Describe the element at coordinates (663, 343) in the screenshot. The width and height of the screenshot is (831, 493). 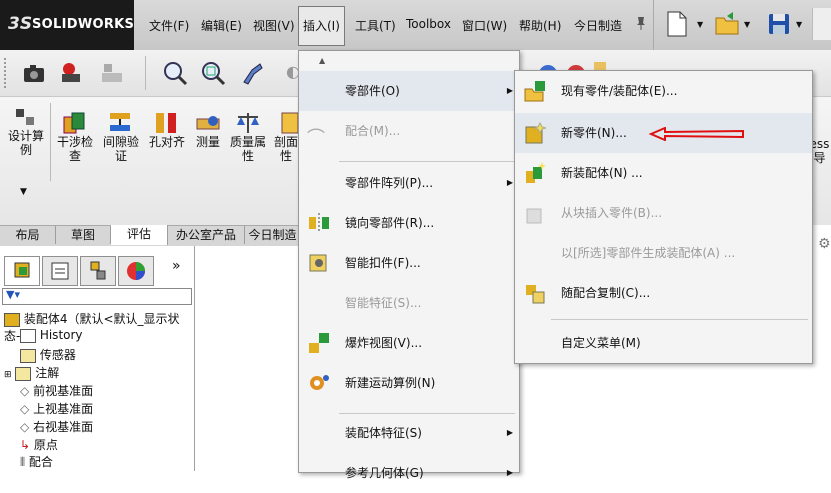
I see `customize-menu-item: 自定义菜单(M)` at that location.